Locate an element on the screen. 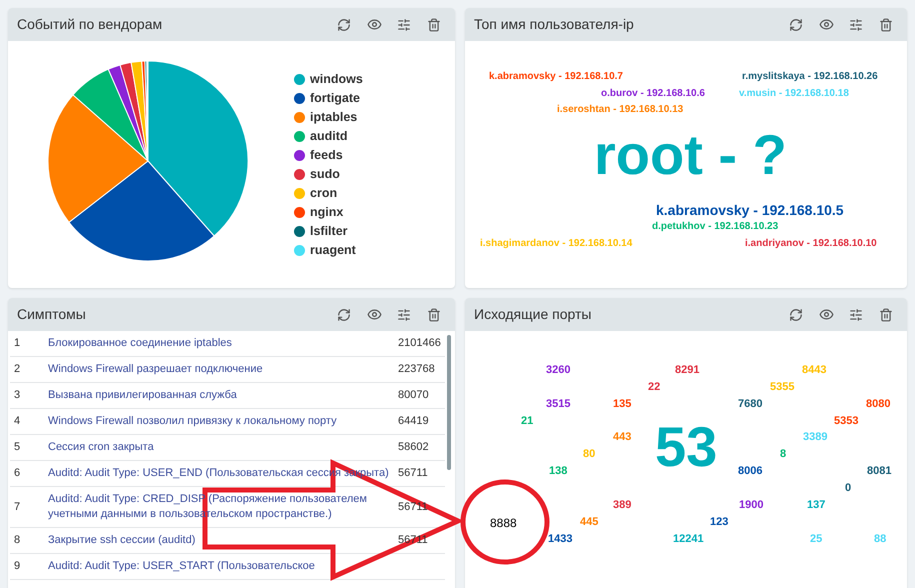  cloud-word: 80 is located at coordinates (589, 454).